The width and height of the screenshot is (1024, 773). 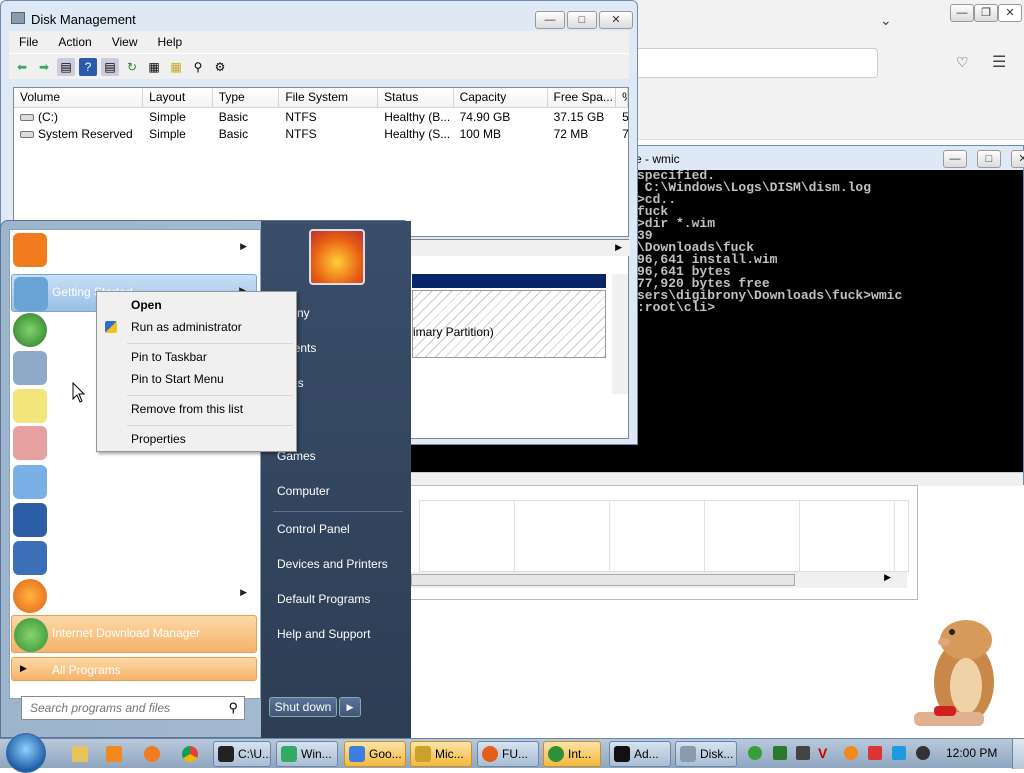 I want to click on quicklaunch-media-player-icon, so click(x=114, y=754).